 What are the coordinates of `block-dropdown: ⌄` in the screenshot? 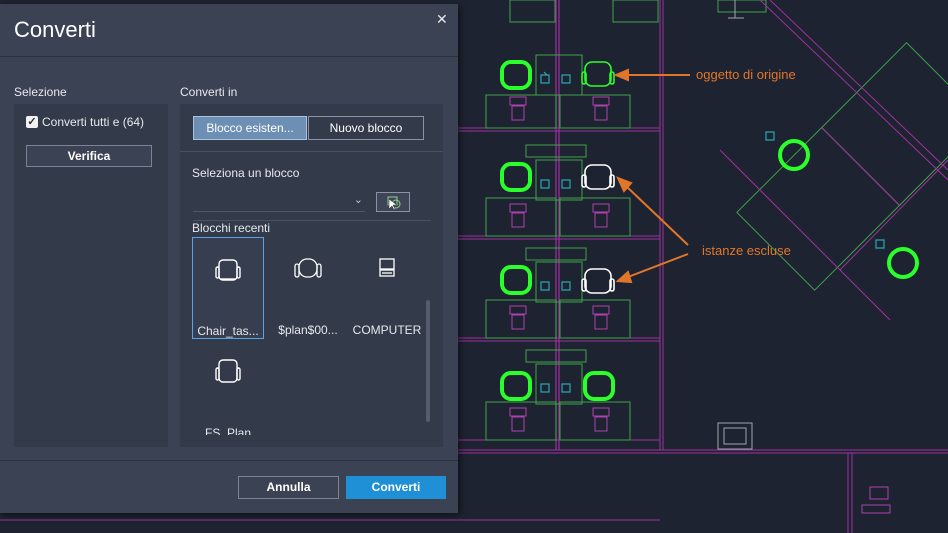 It's located at (279, 201).